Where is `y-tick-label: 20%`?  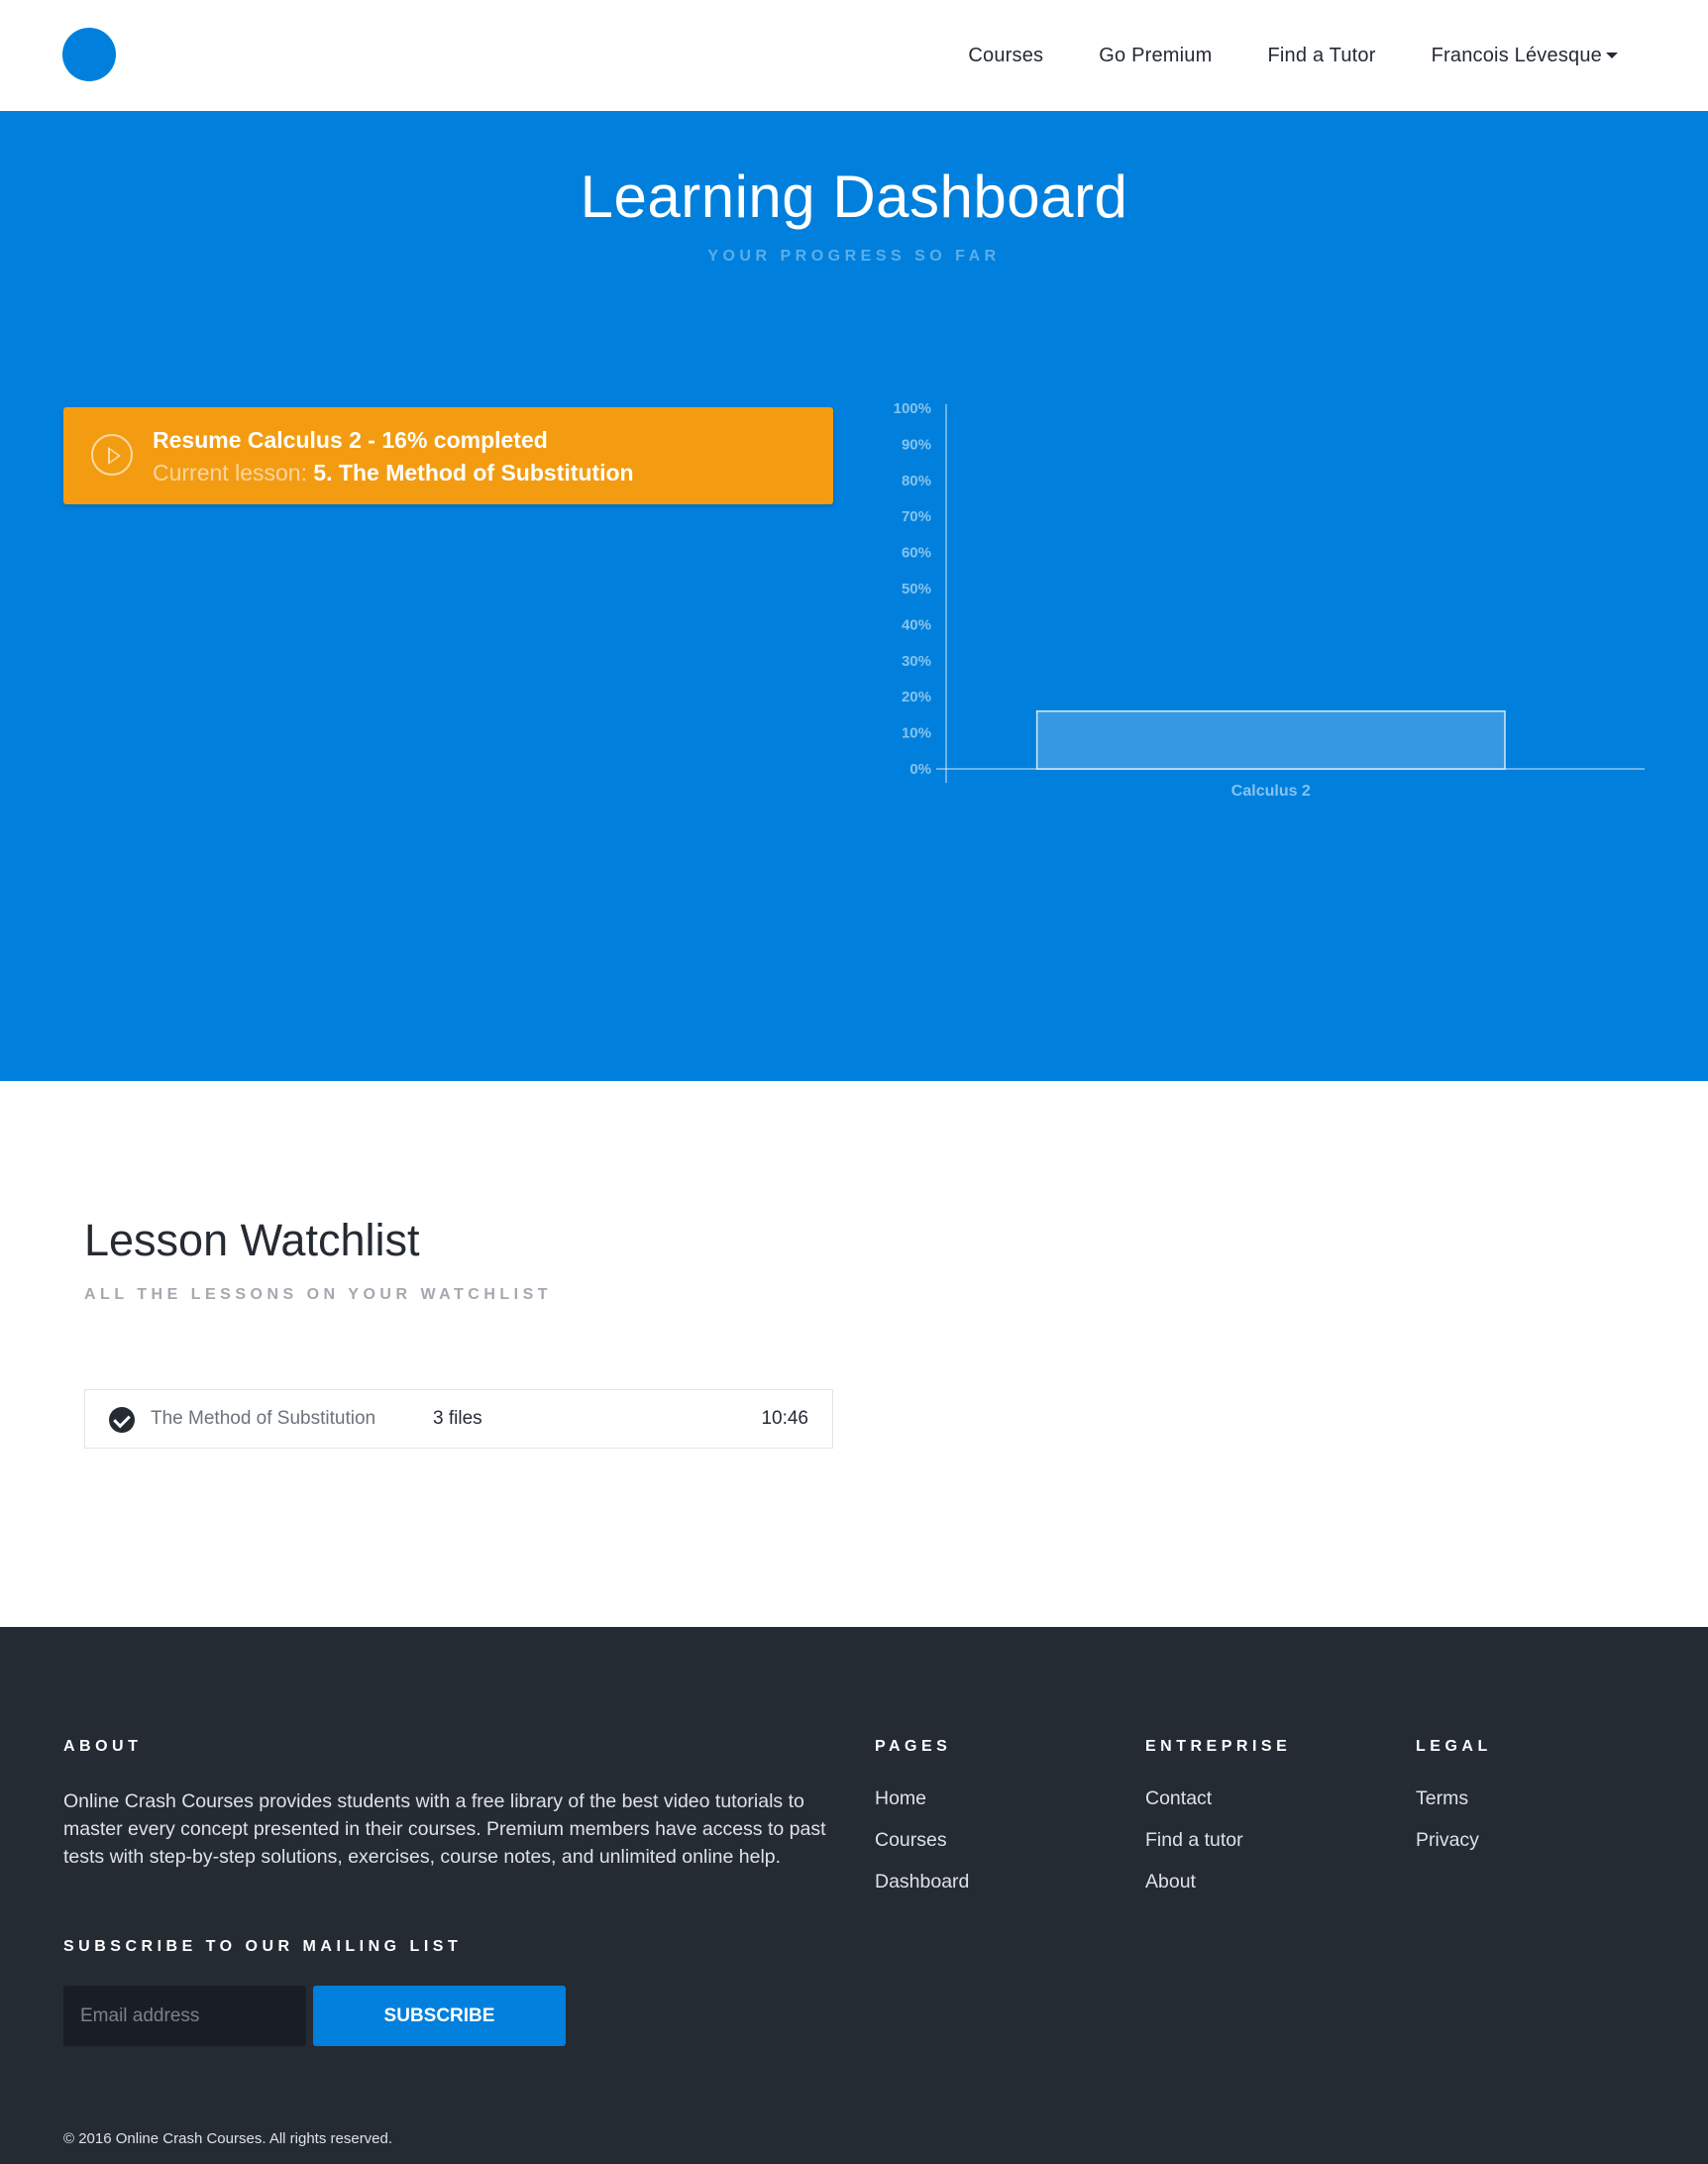
y-tick-label: 20% is located at coordinates (916, 697).